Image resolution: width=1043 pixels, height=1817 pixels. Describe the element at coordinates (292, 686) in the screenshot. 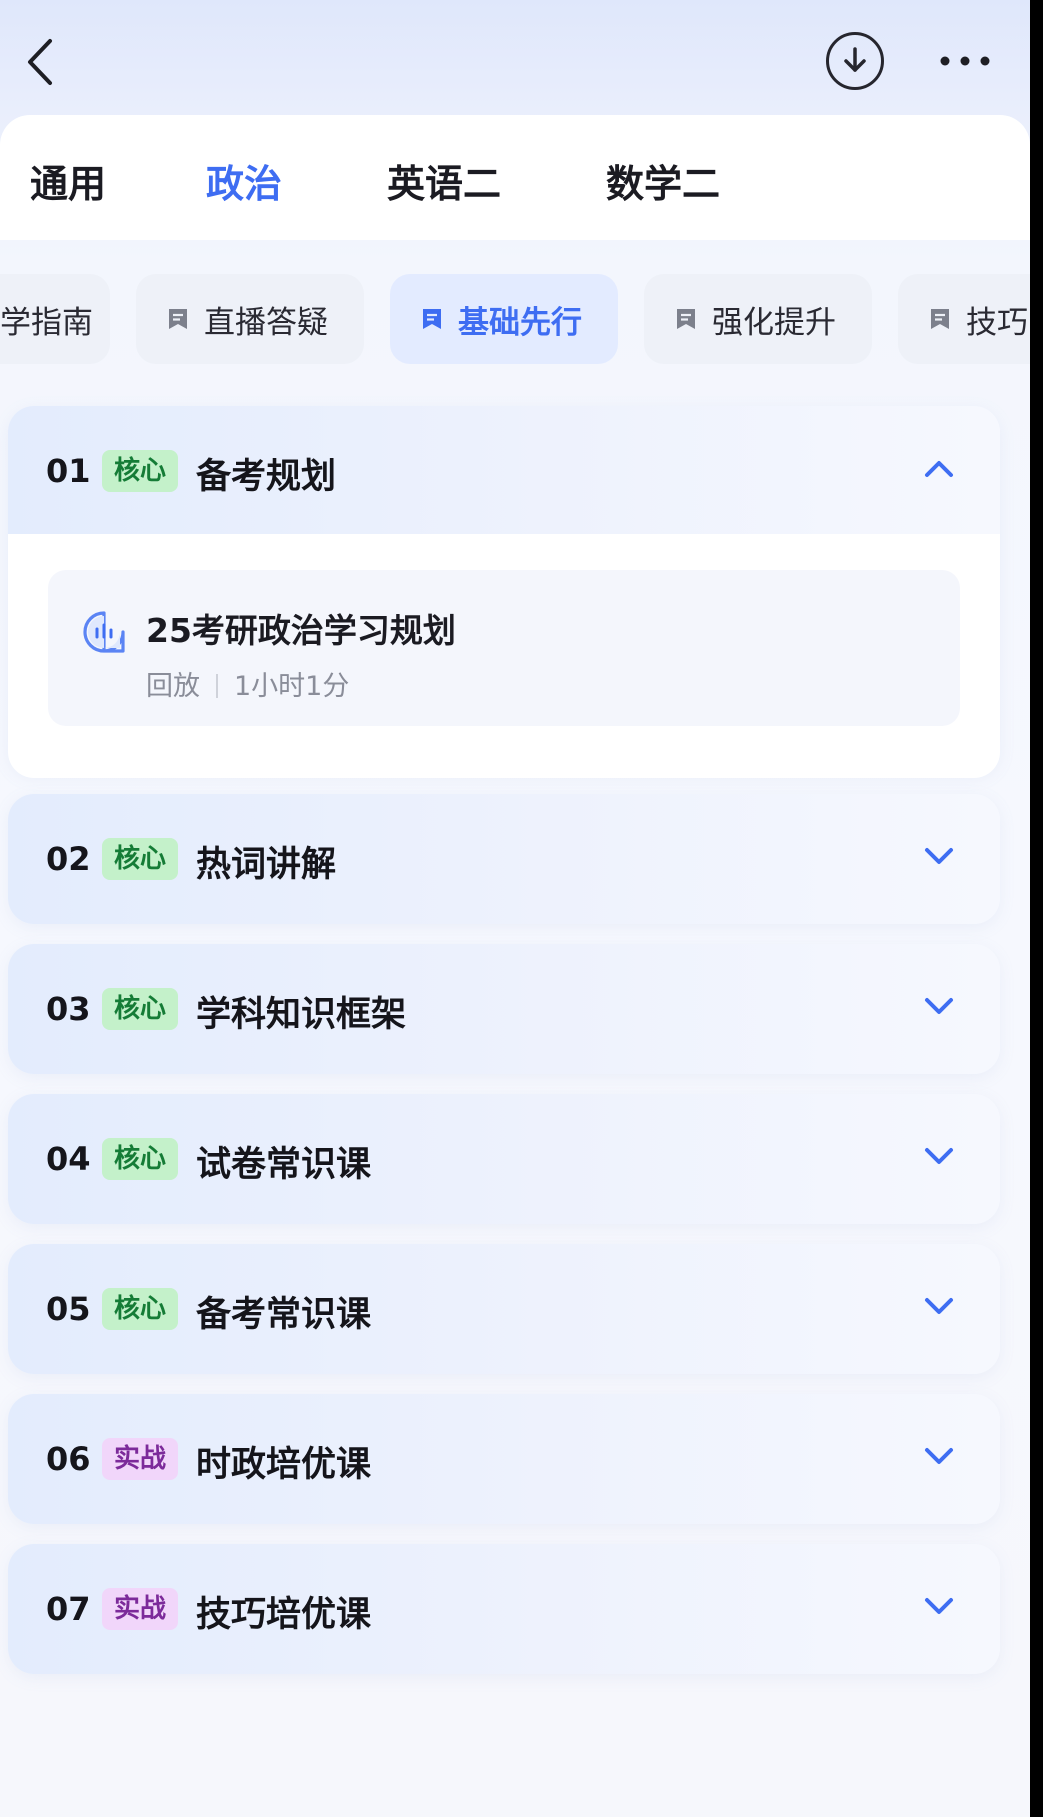

I see `lesson-duration: 1小时1分` at that location.